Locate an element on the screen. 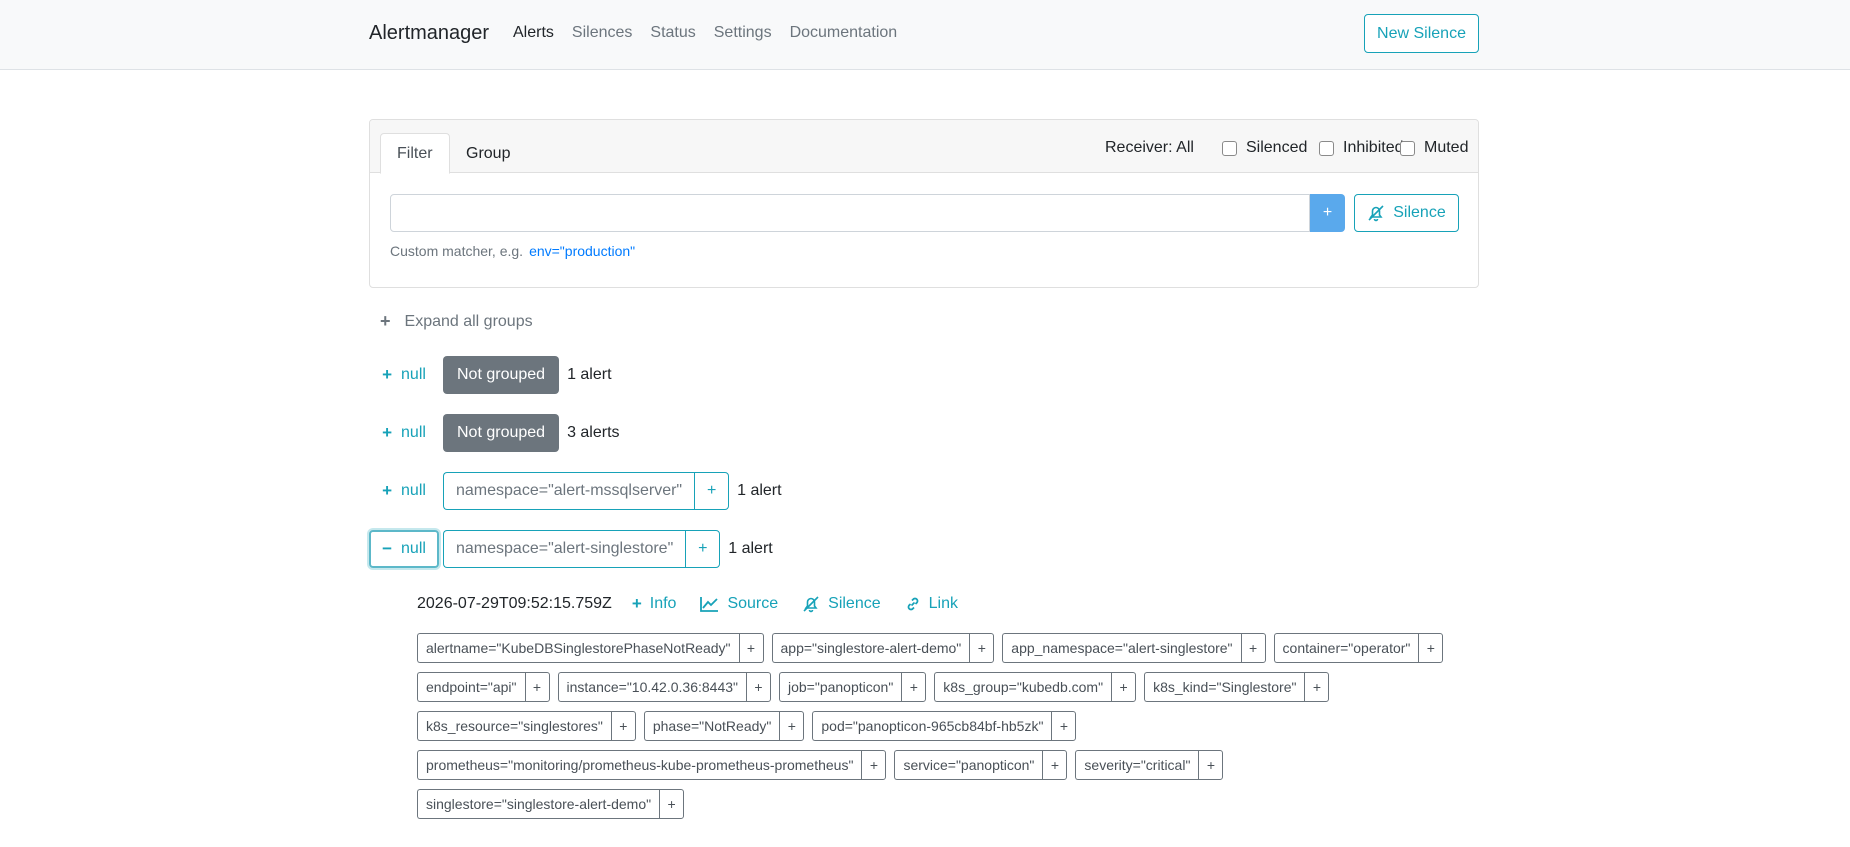  silence-alert-button: Silence is located at coordinates (841, 604).